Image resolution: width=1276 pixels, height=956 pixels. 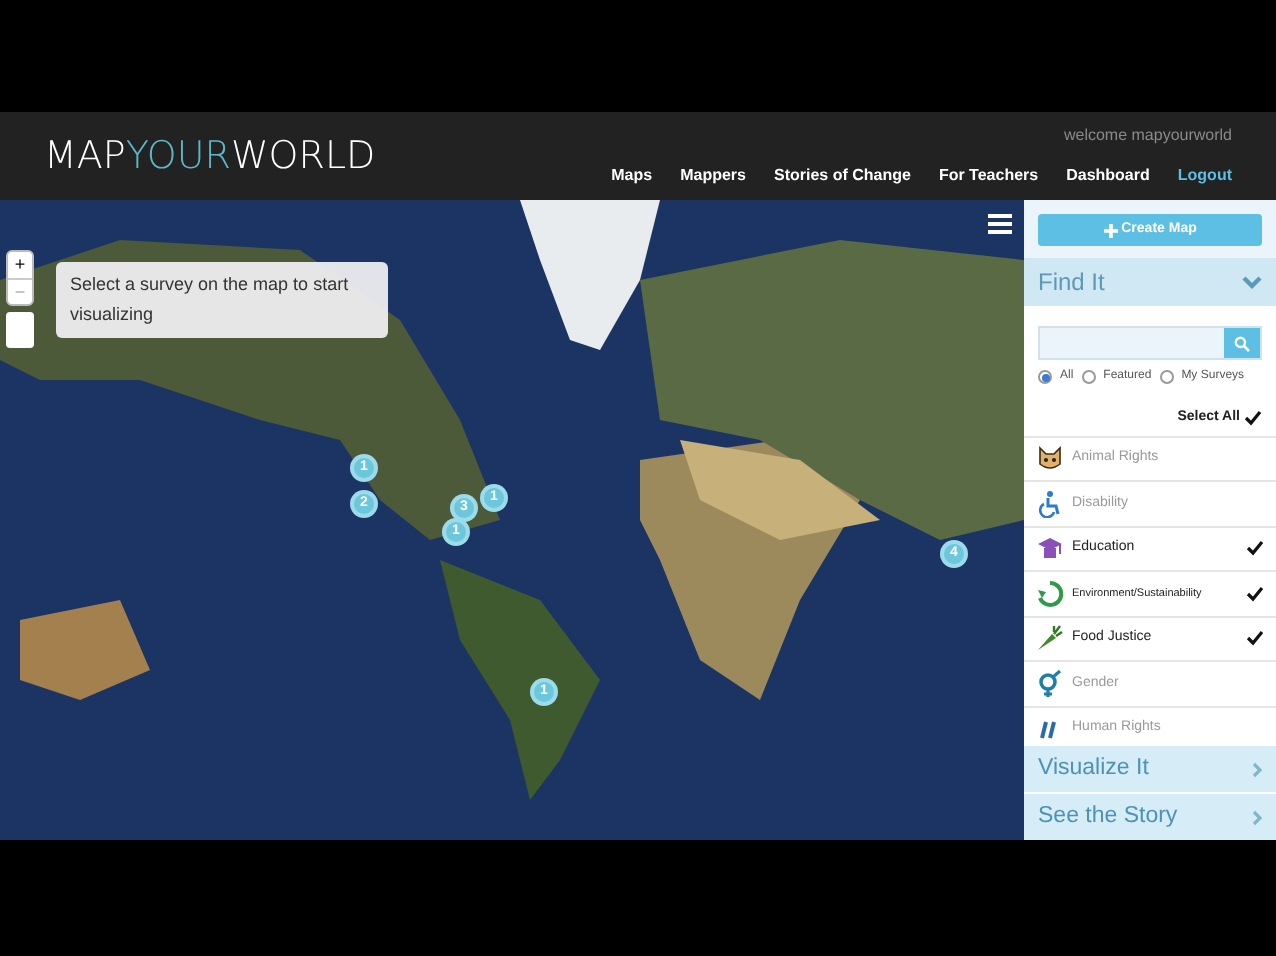 I want to click on find-it-header: Find It, so click(x=1150, y=282).